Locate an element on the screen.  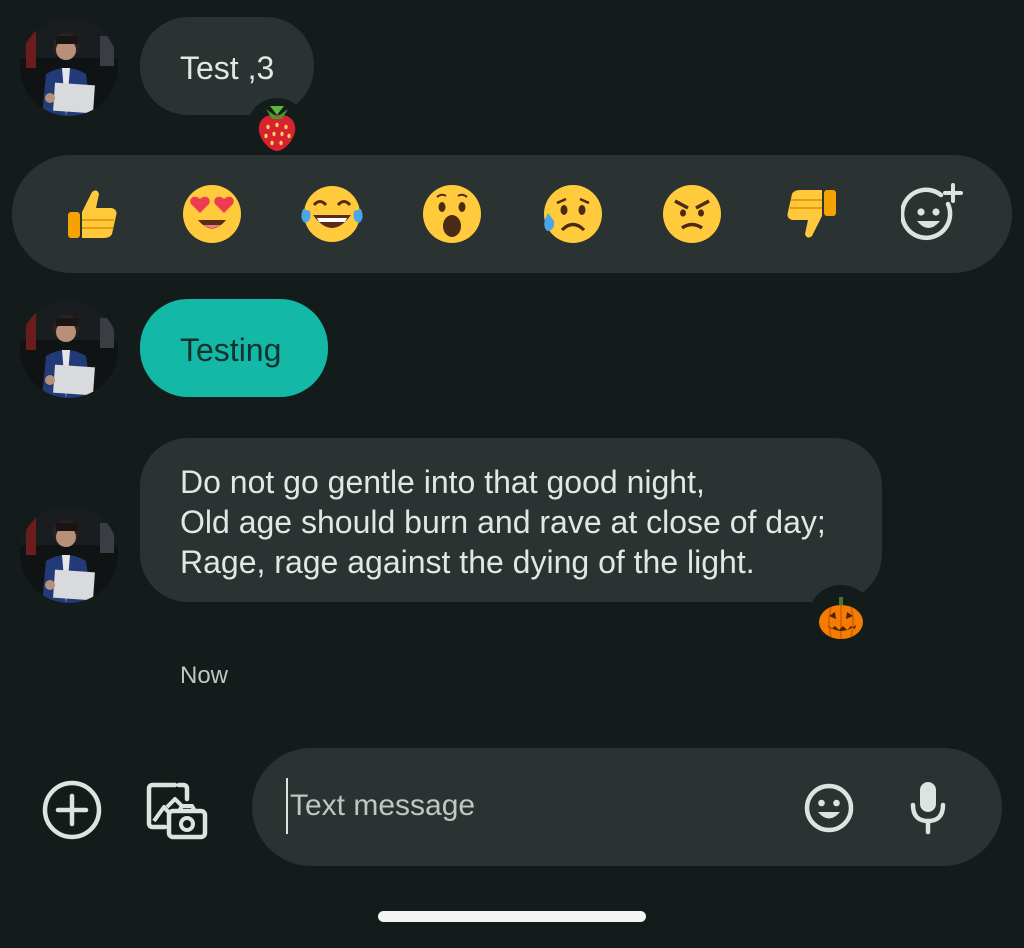
message-composer is located at coordinates (627, 807).